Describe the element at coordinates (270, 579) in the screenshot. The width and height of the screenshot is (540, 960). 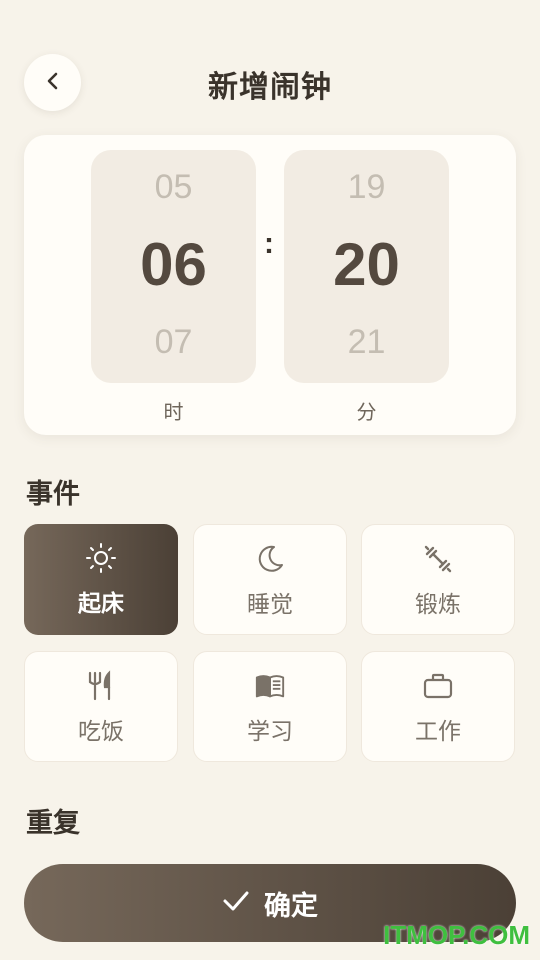
I see `event-sleep: 睡觉` at that location.